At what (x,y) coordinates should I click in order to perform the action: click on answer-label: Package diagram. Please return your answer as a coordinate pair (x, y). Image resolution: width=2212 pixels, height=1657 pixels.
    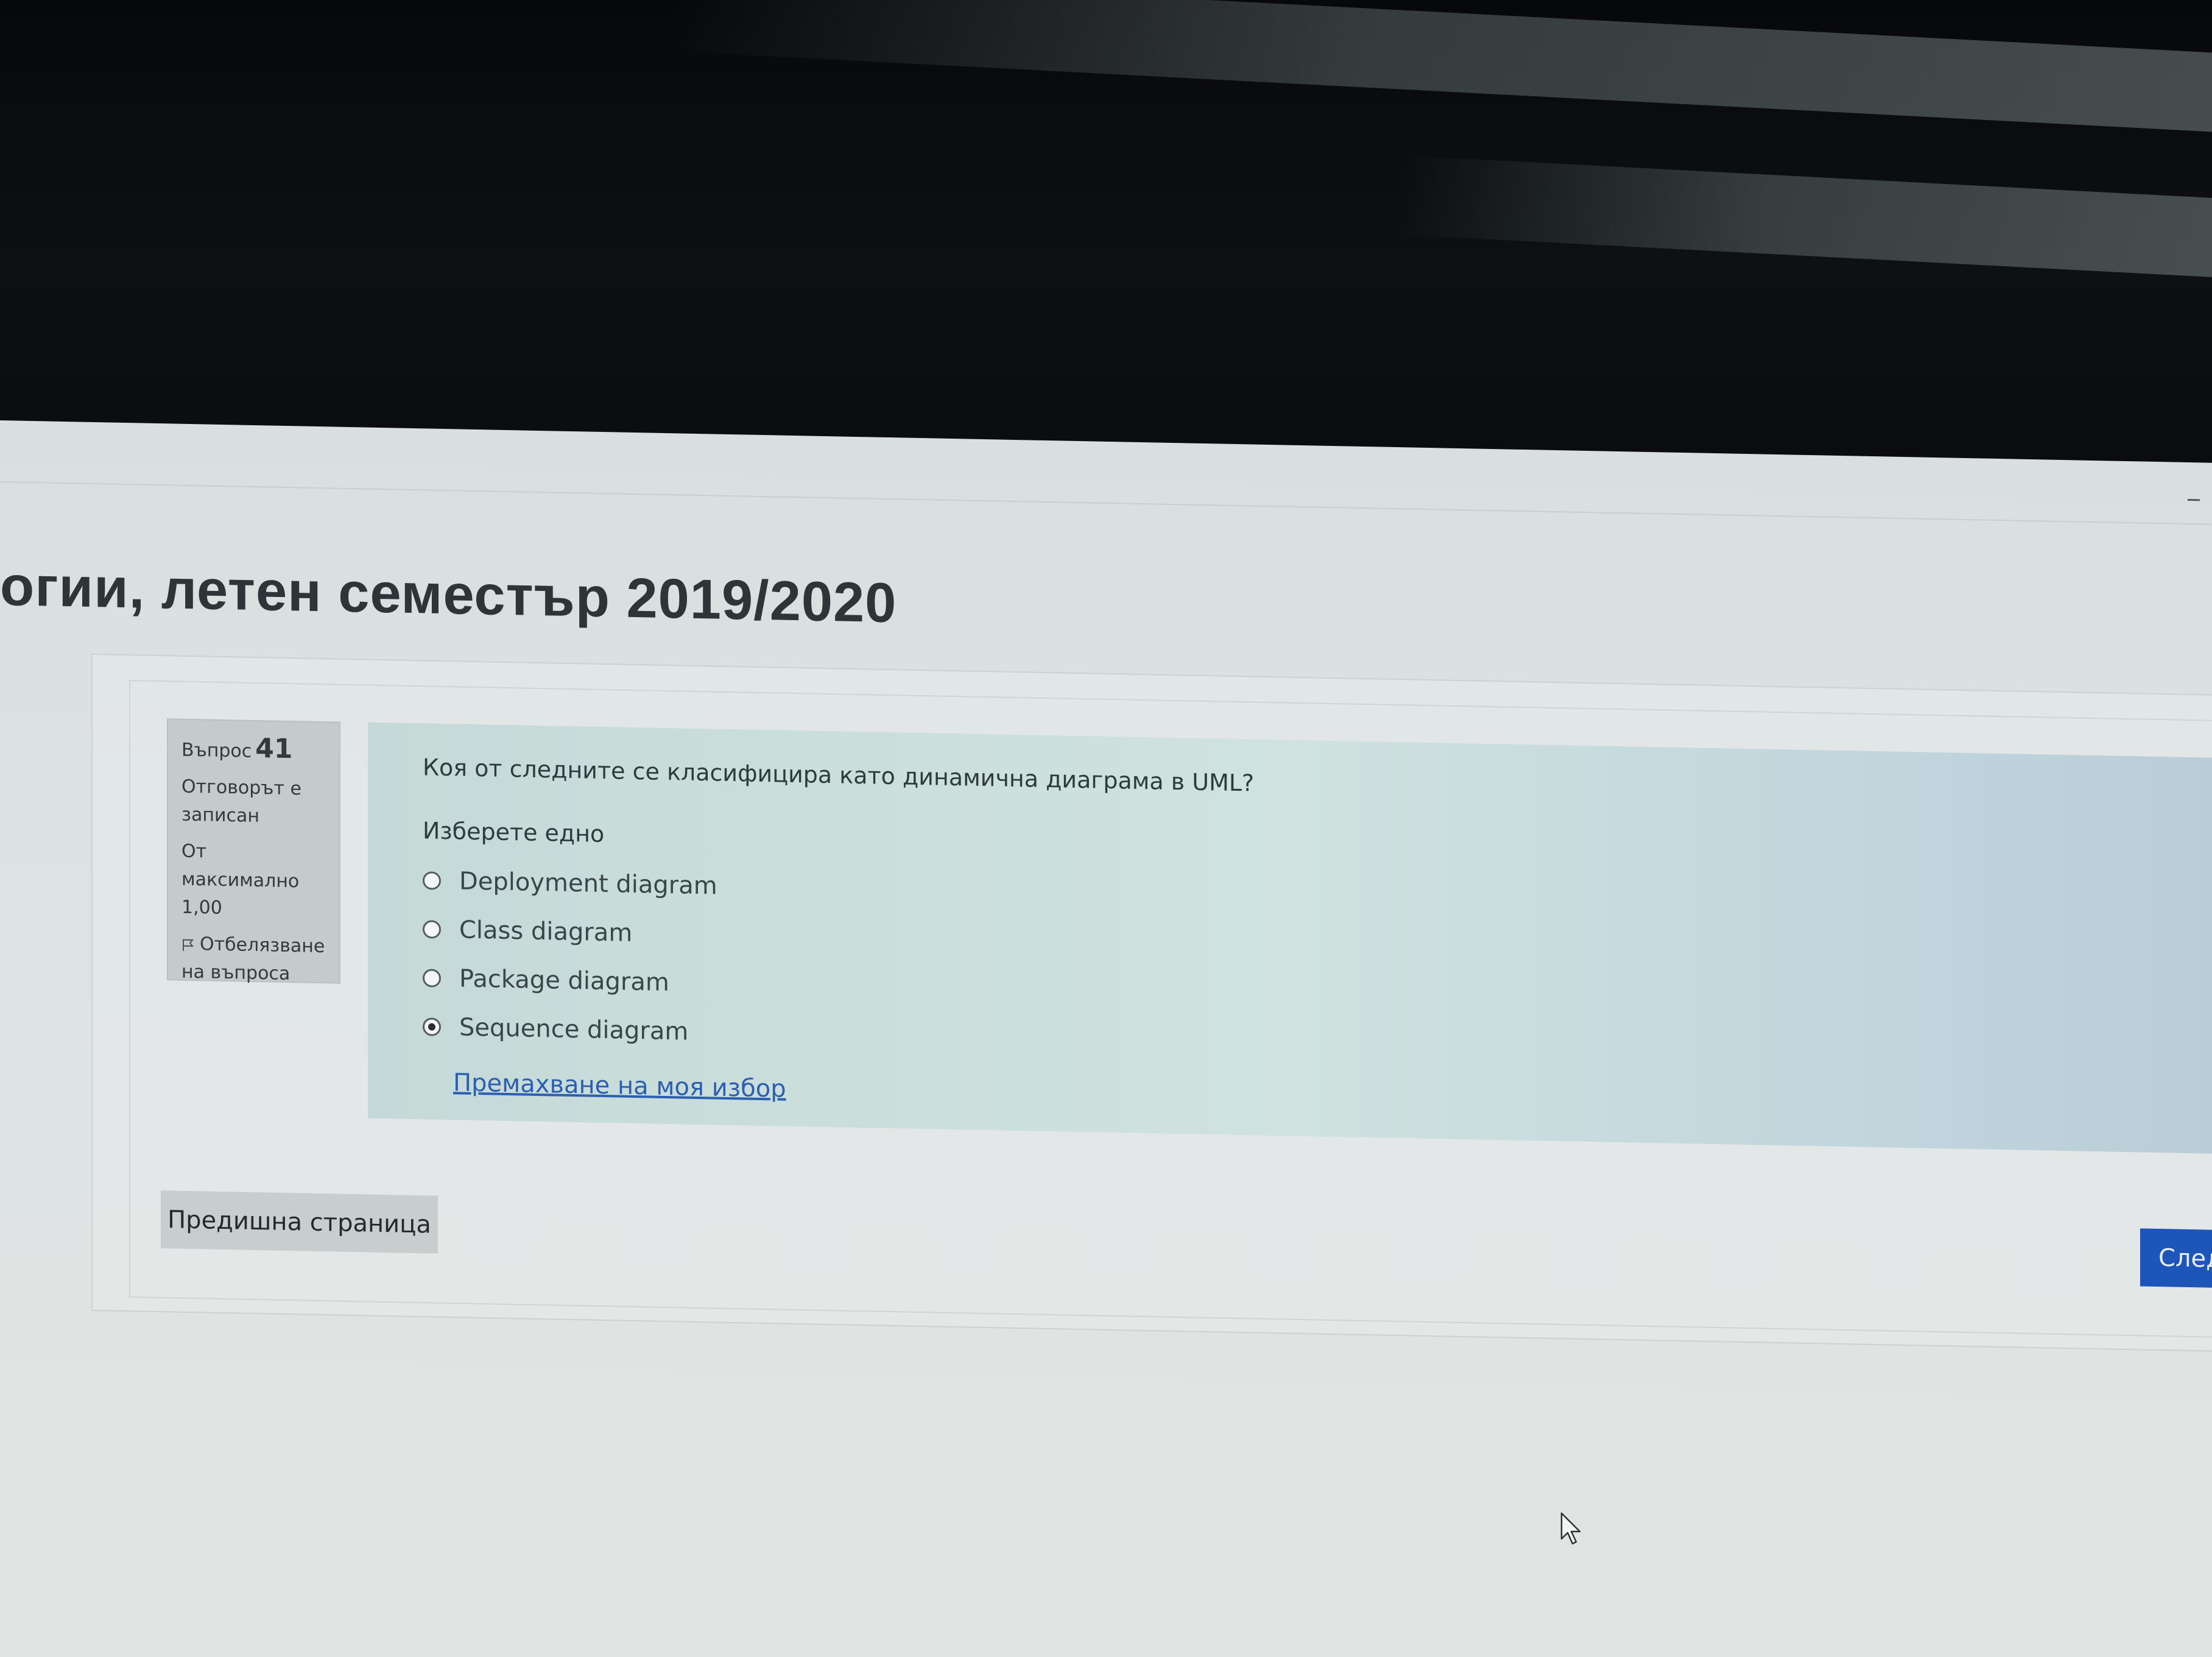
    Looking at the image, I should click on (564, 980).